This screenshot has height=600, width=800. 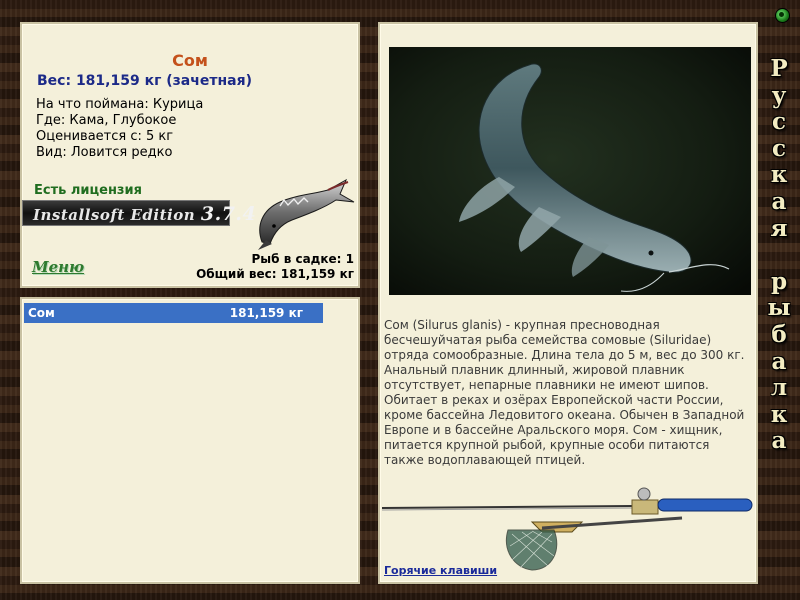 What do you see at coordinates (120, 104) in the screenshot?
I see `bait-info: На что поймана: Курица` at bounding box center [120, 104].